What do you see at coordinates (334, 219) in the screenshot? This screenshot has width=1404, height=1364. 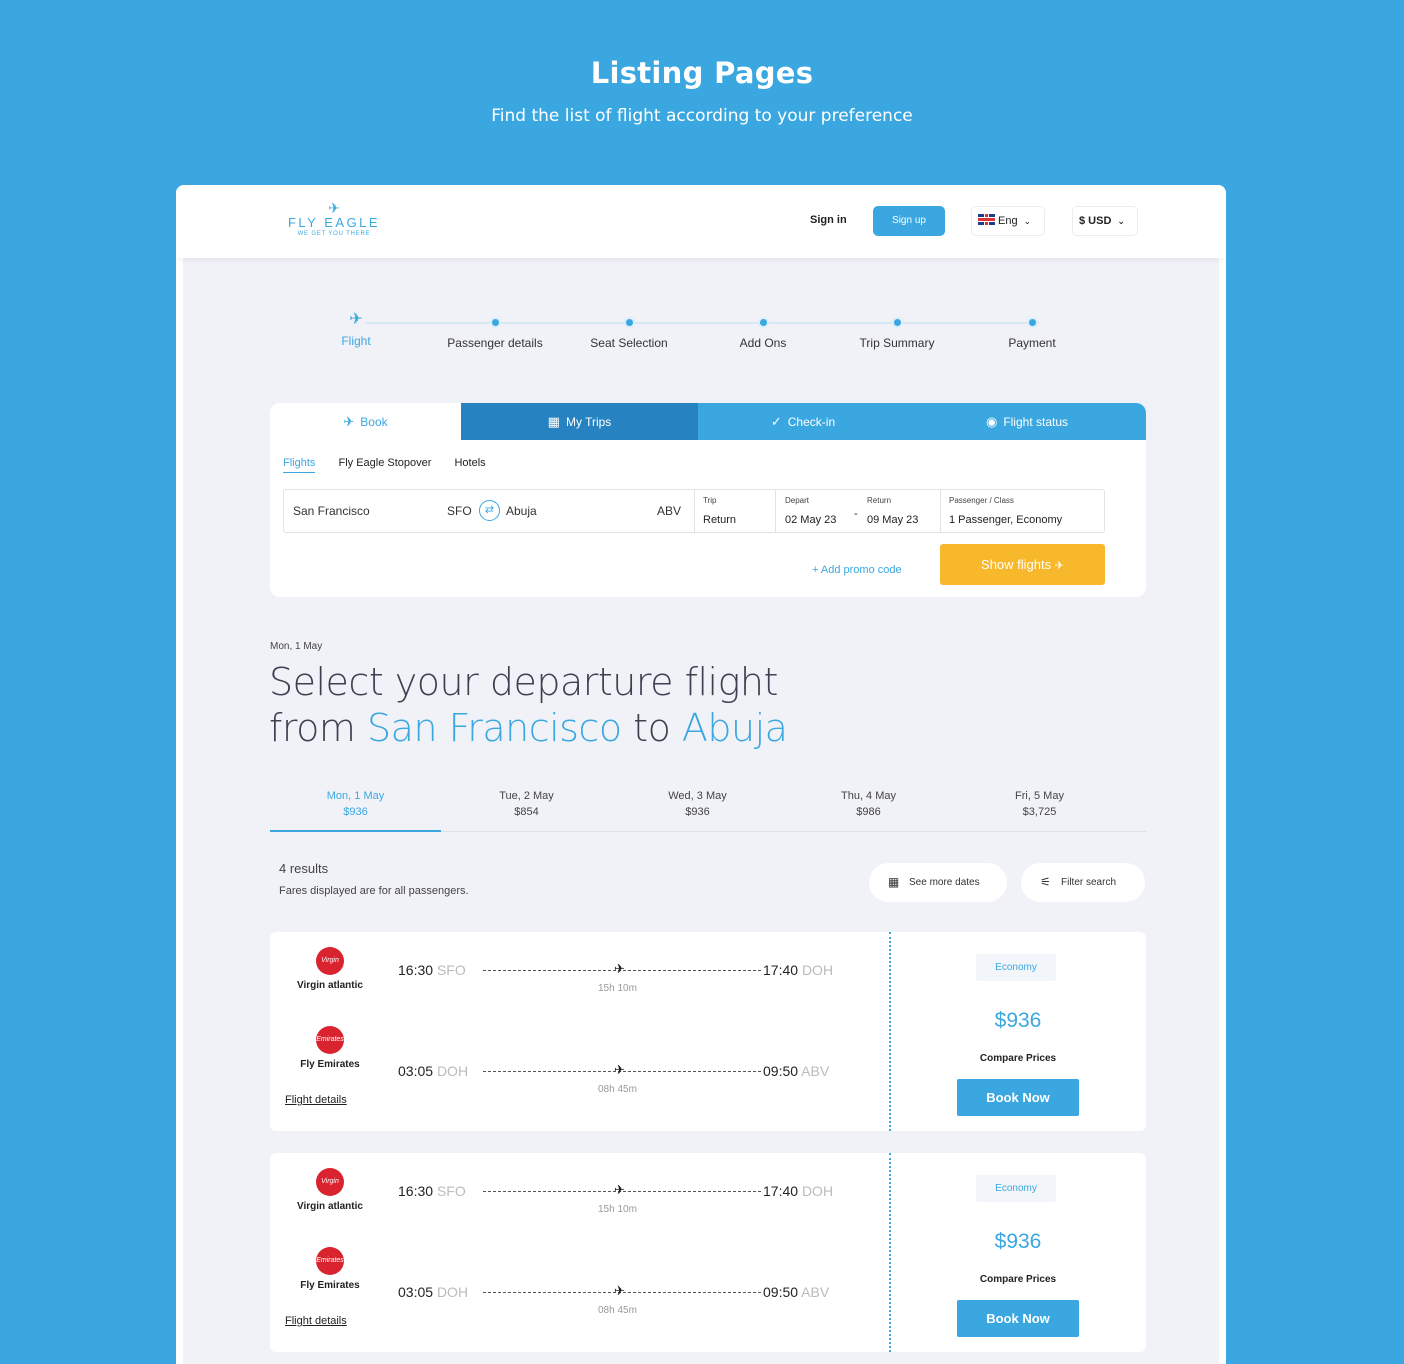 I see `fly-eagle-logo: ✈ FLY EAGLE WE GET YOU THERE` at bounding box center [334, 219].